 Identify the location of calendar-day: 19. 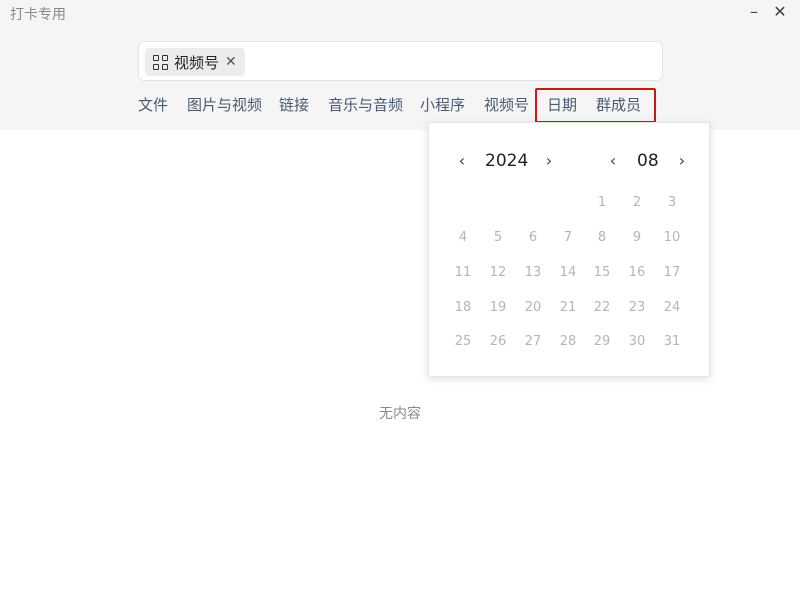
(498, 307).